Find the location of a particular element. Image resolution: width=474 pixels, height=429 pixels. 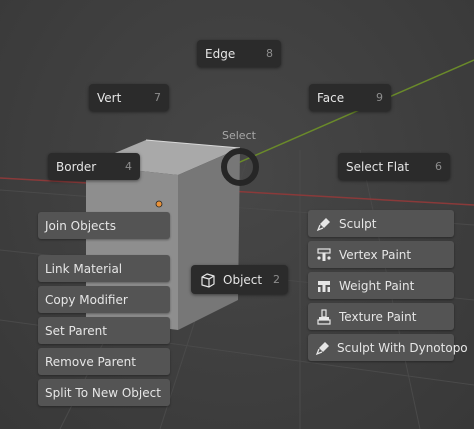

pie-item-edge: Edge 8 is located at coordinates (239, 53).